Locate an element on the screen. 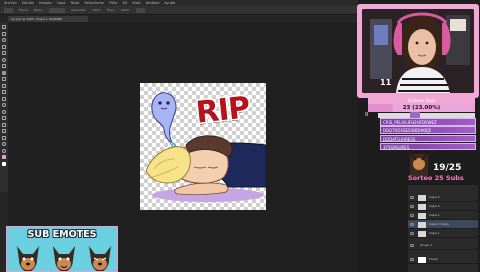  layer-row: Capa 2 is located at coordinates (443, 215).